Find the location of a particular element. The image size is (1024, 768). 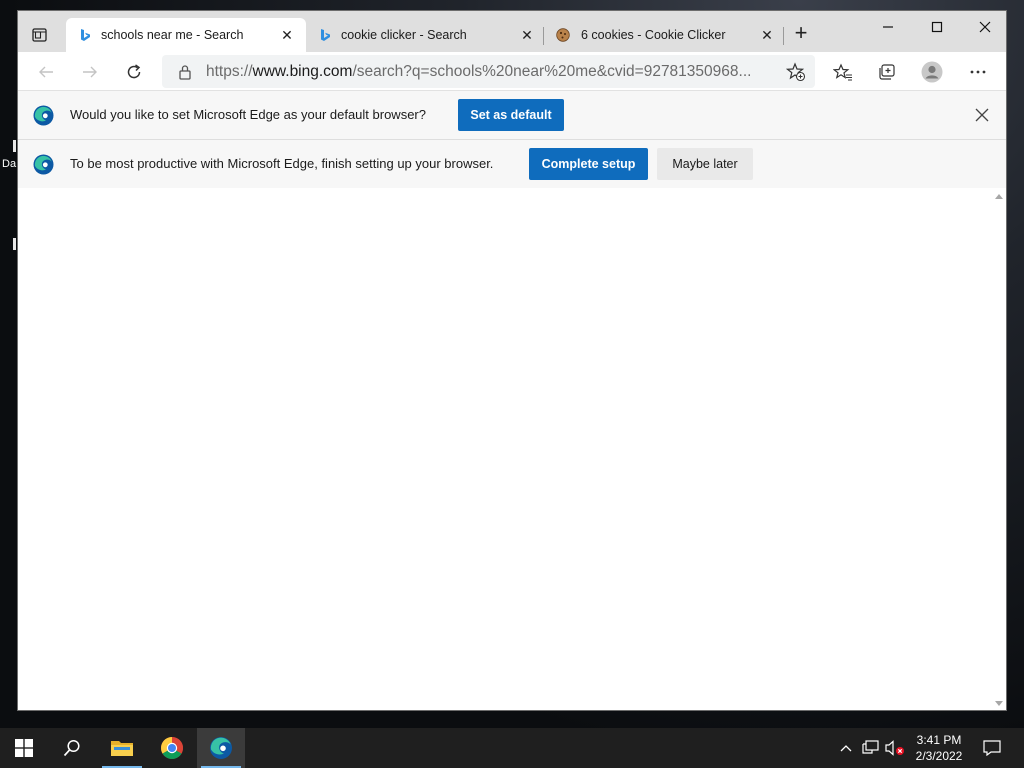

close-window-button is located at coordinates (985, 27).